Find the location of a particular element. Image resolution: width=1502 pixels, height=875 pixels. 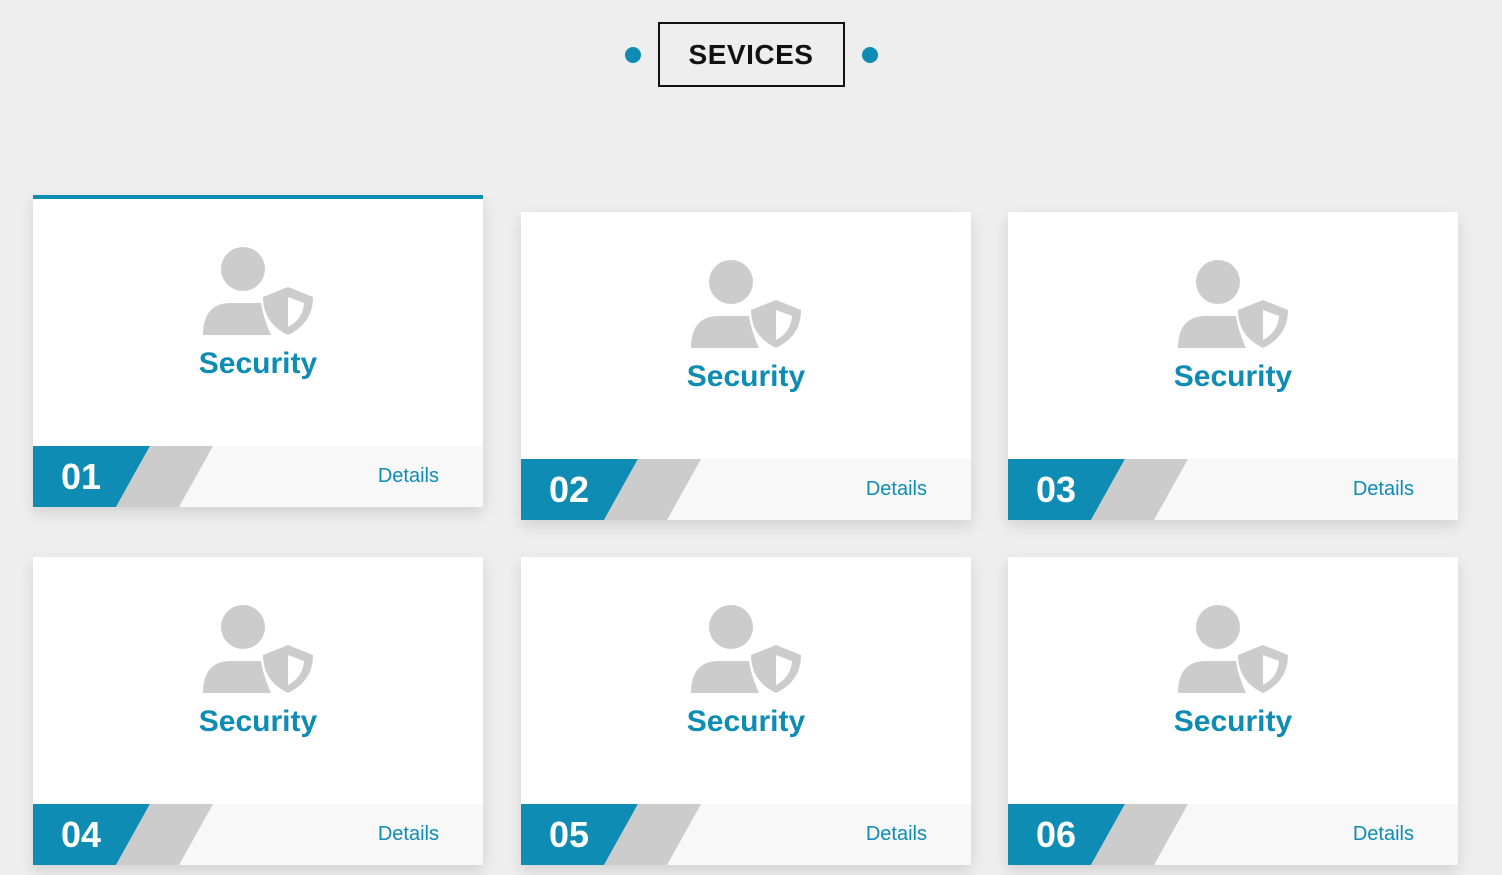

card-number: 05 is located at coordinates (569, 834).